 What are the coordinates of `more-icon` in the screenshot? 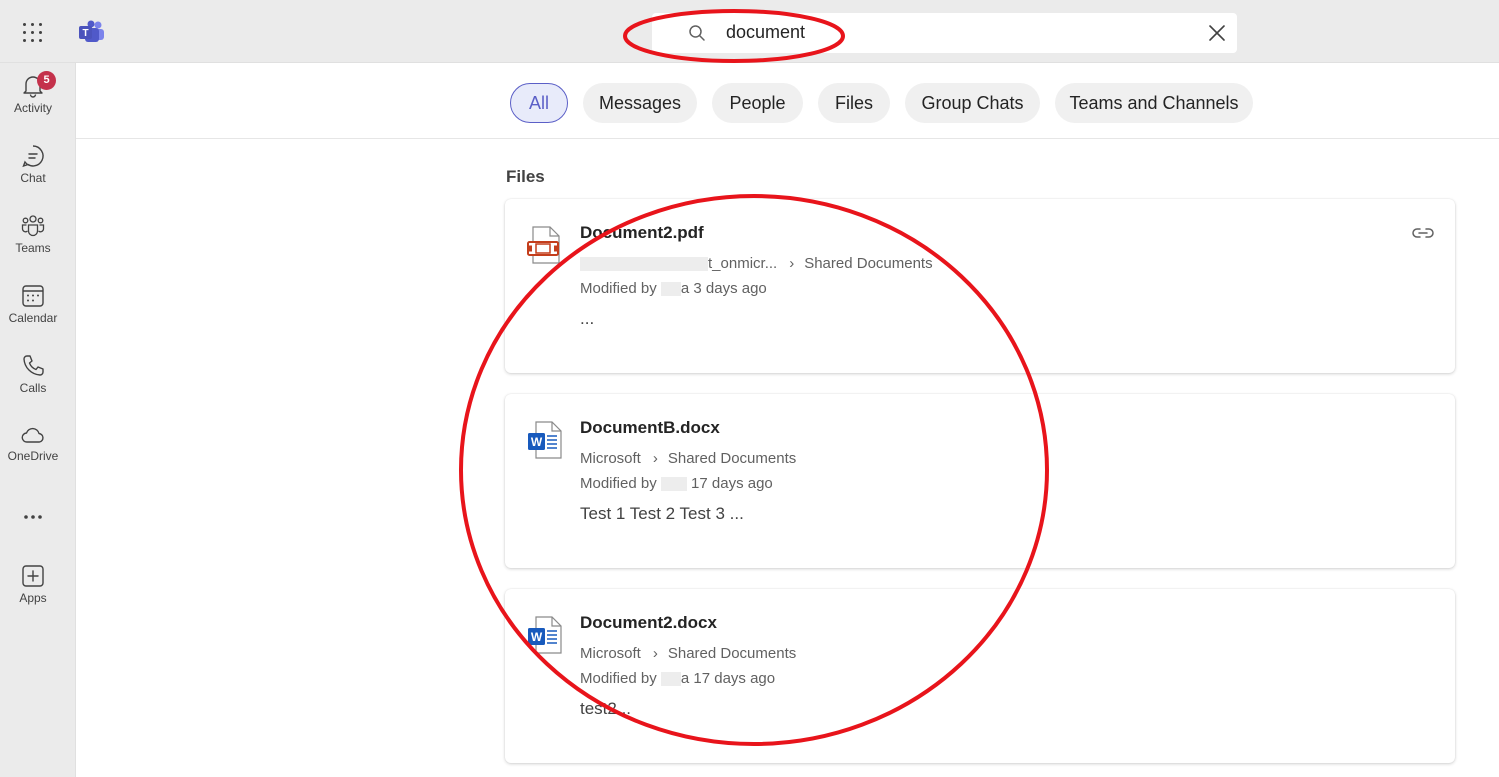 It's located at (33, 517).